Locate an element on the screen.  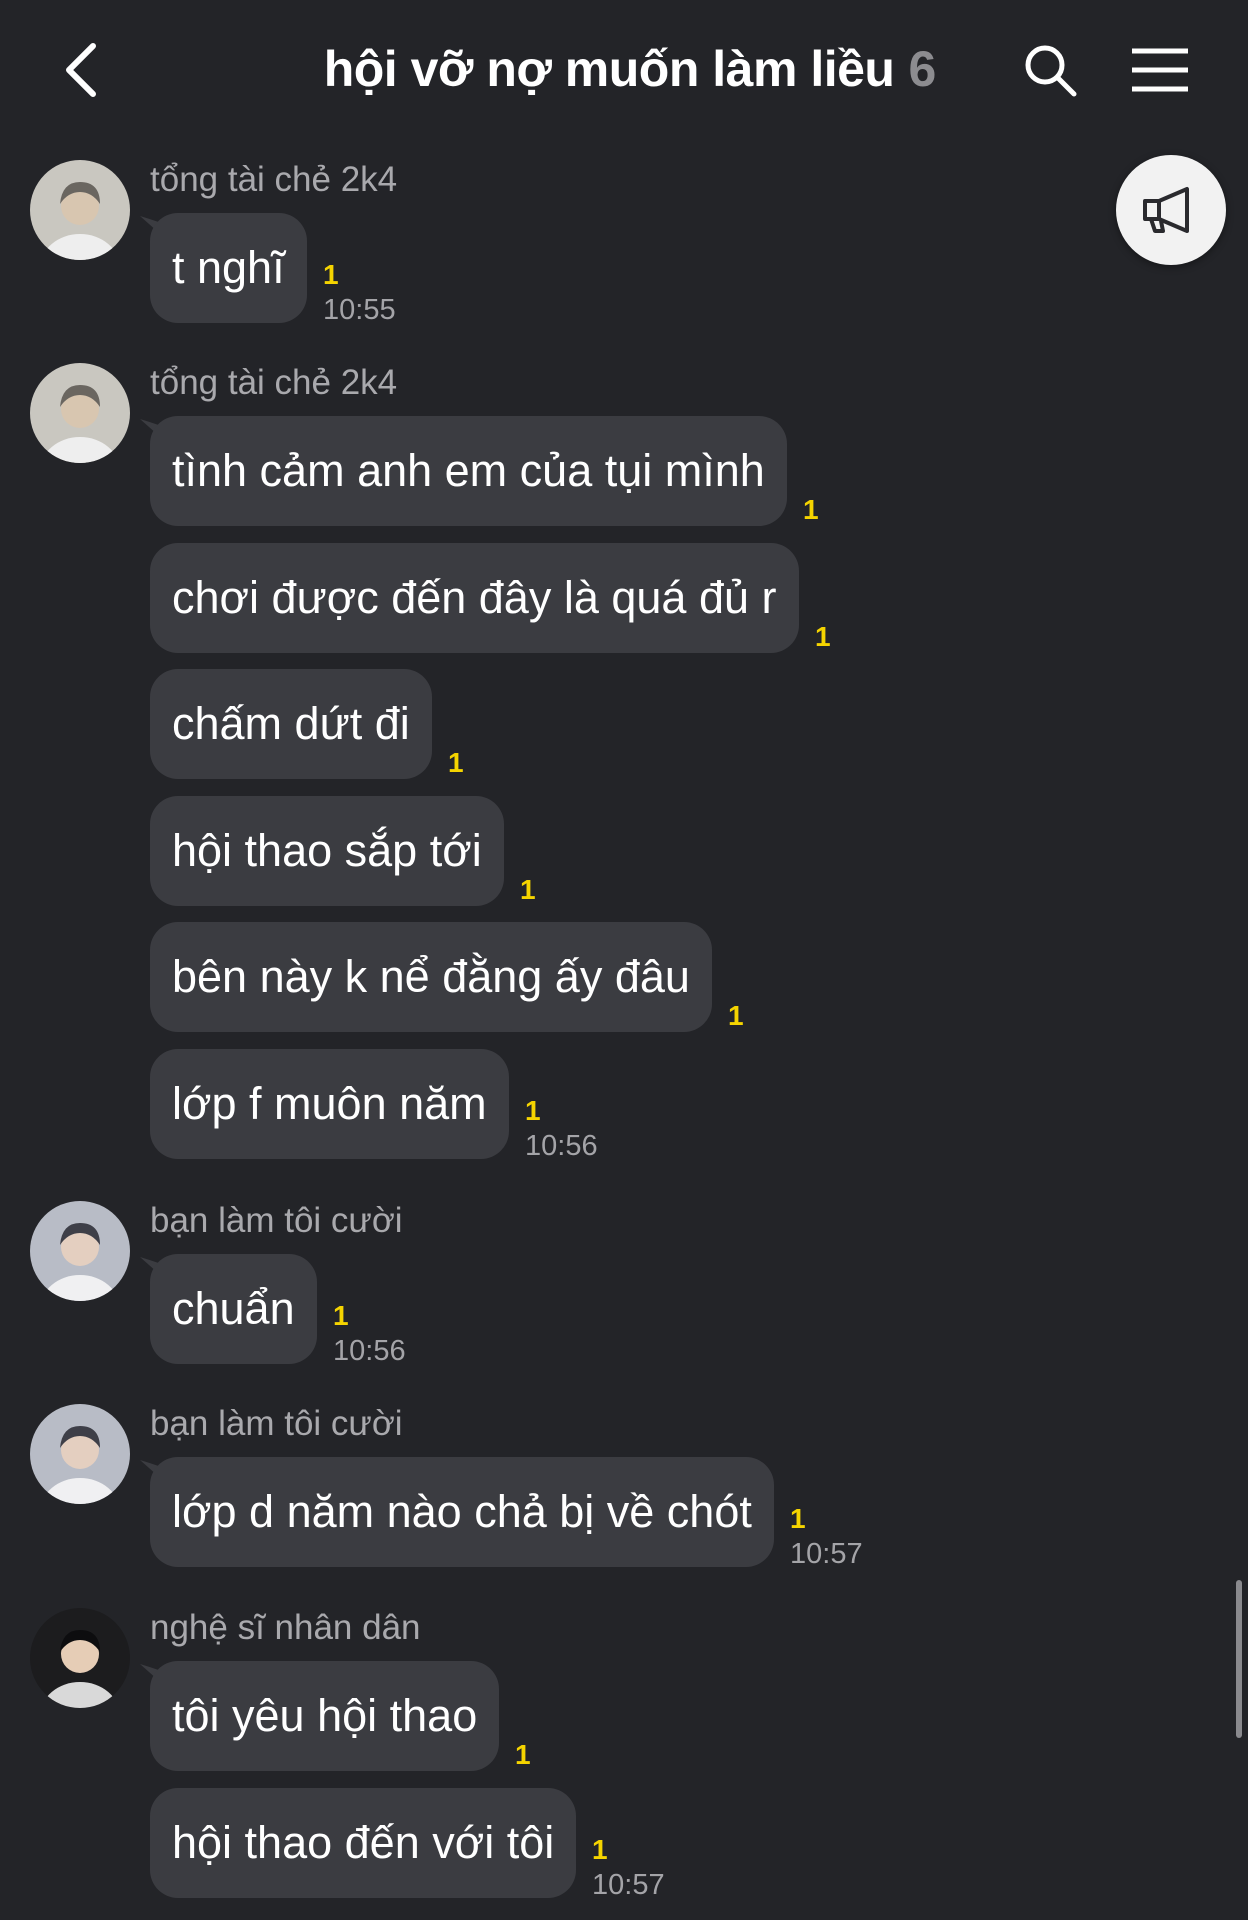
announcement-button is located at coordinates (1171, 210).